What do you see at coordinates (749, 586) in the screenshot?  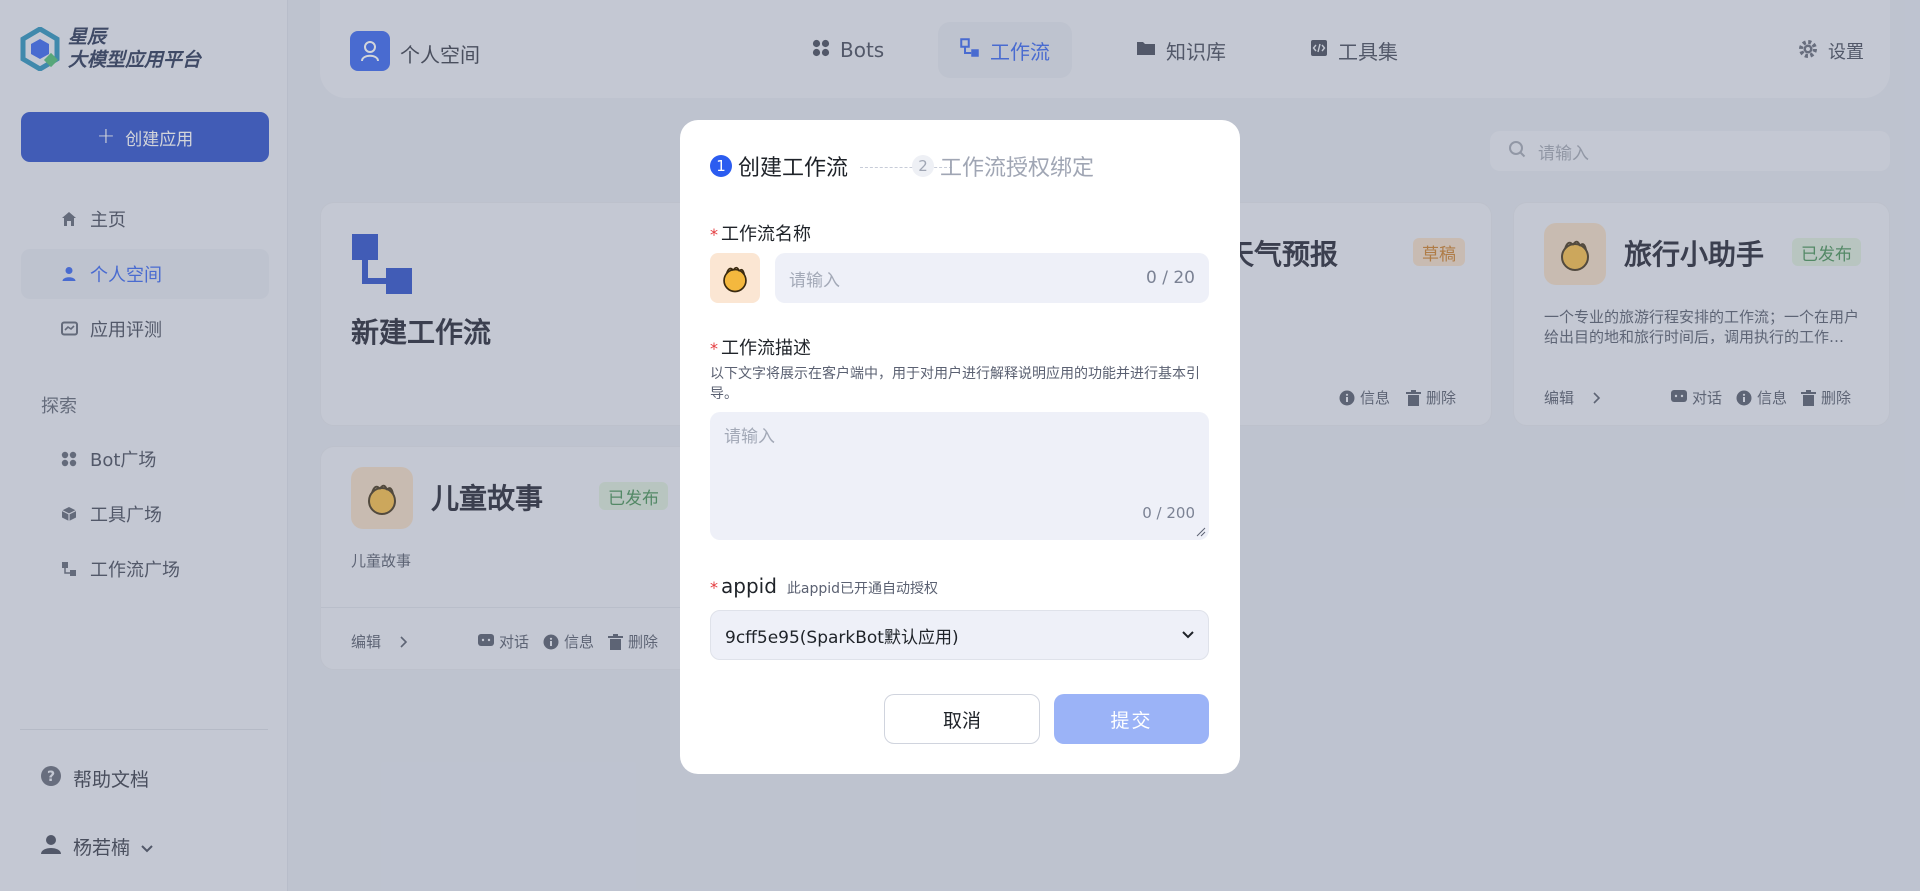 I see `field-label-text: appid` at bounding box center [749, 586].